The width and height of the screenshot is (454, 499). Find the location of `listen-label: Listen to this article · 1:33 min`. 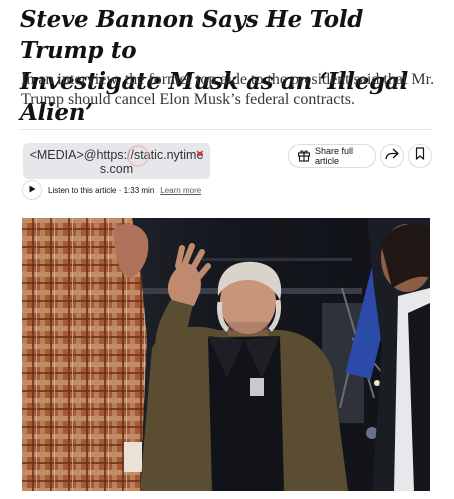

listen-label: Listen to this article · 1:33 min is located at coordinates (101, 190).